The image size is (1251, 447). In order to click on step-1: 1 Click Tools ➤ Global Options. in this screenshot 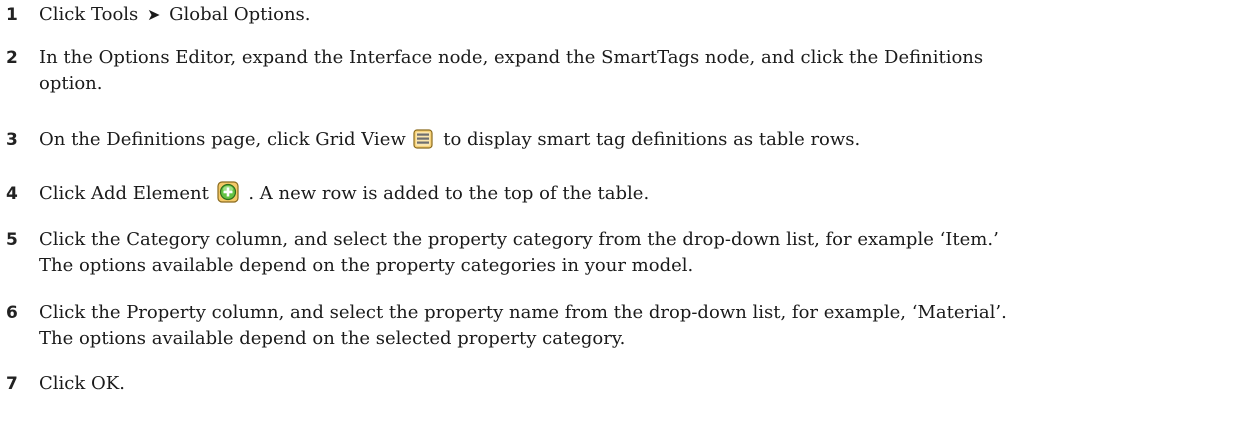, I will do `click(620, 15)`.